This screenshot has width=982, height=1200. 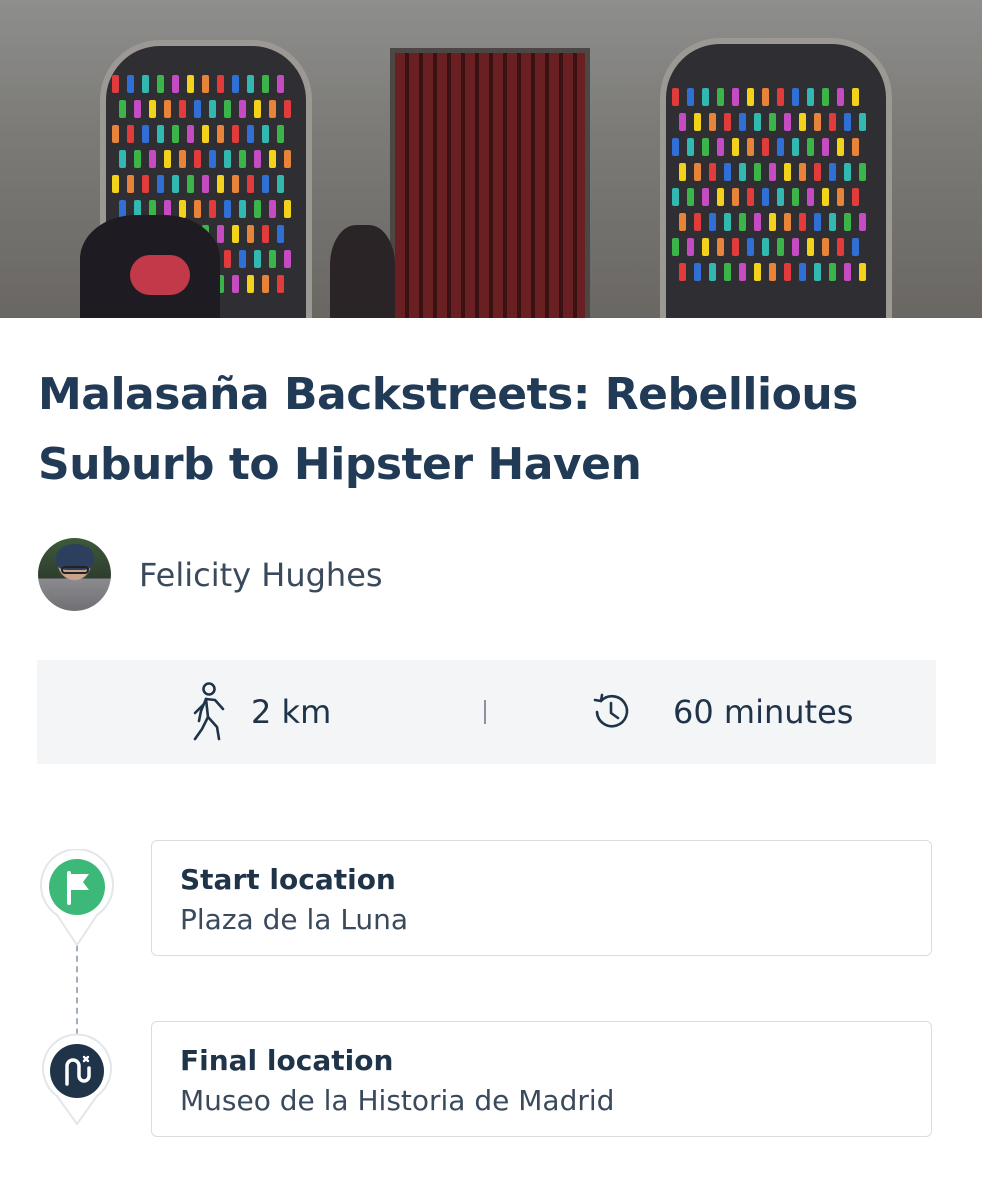 What do you see at coordinates (448, 394) in the screenshot?
I see `title-line-1: Malasaña Backstreets: Rebellious` at bounding box center [448, 394].